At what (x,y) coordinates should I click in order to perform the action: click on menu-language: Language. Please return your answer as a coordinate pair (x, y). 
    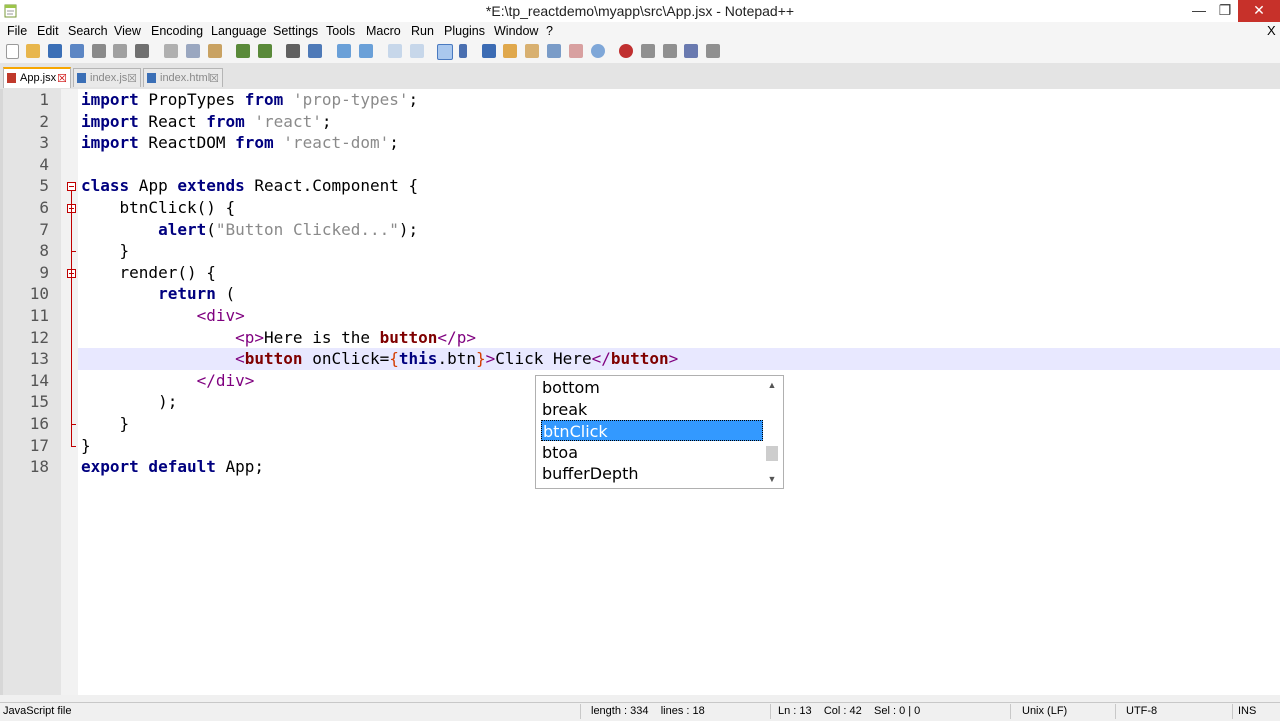
    Looking at the image, I should click on (239, 31).